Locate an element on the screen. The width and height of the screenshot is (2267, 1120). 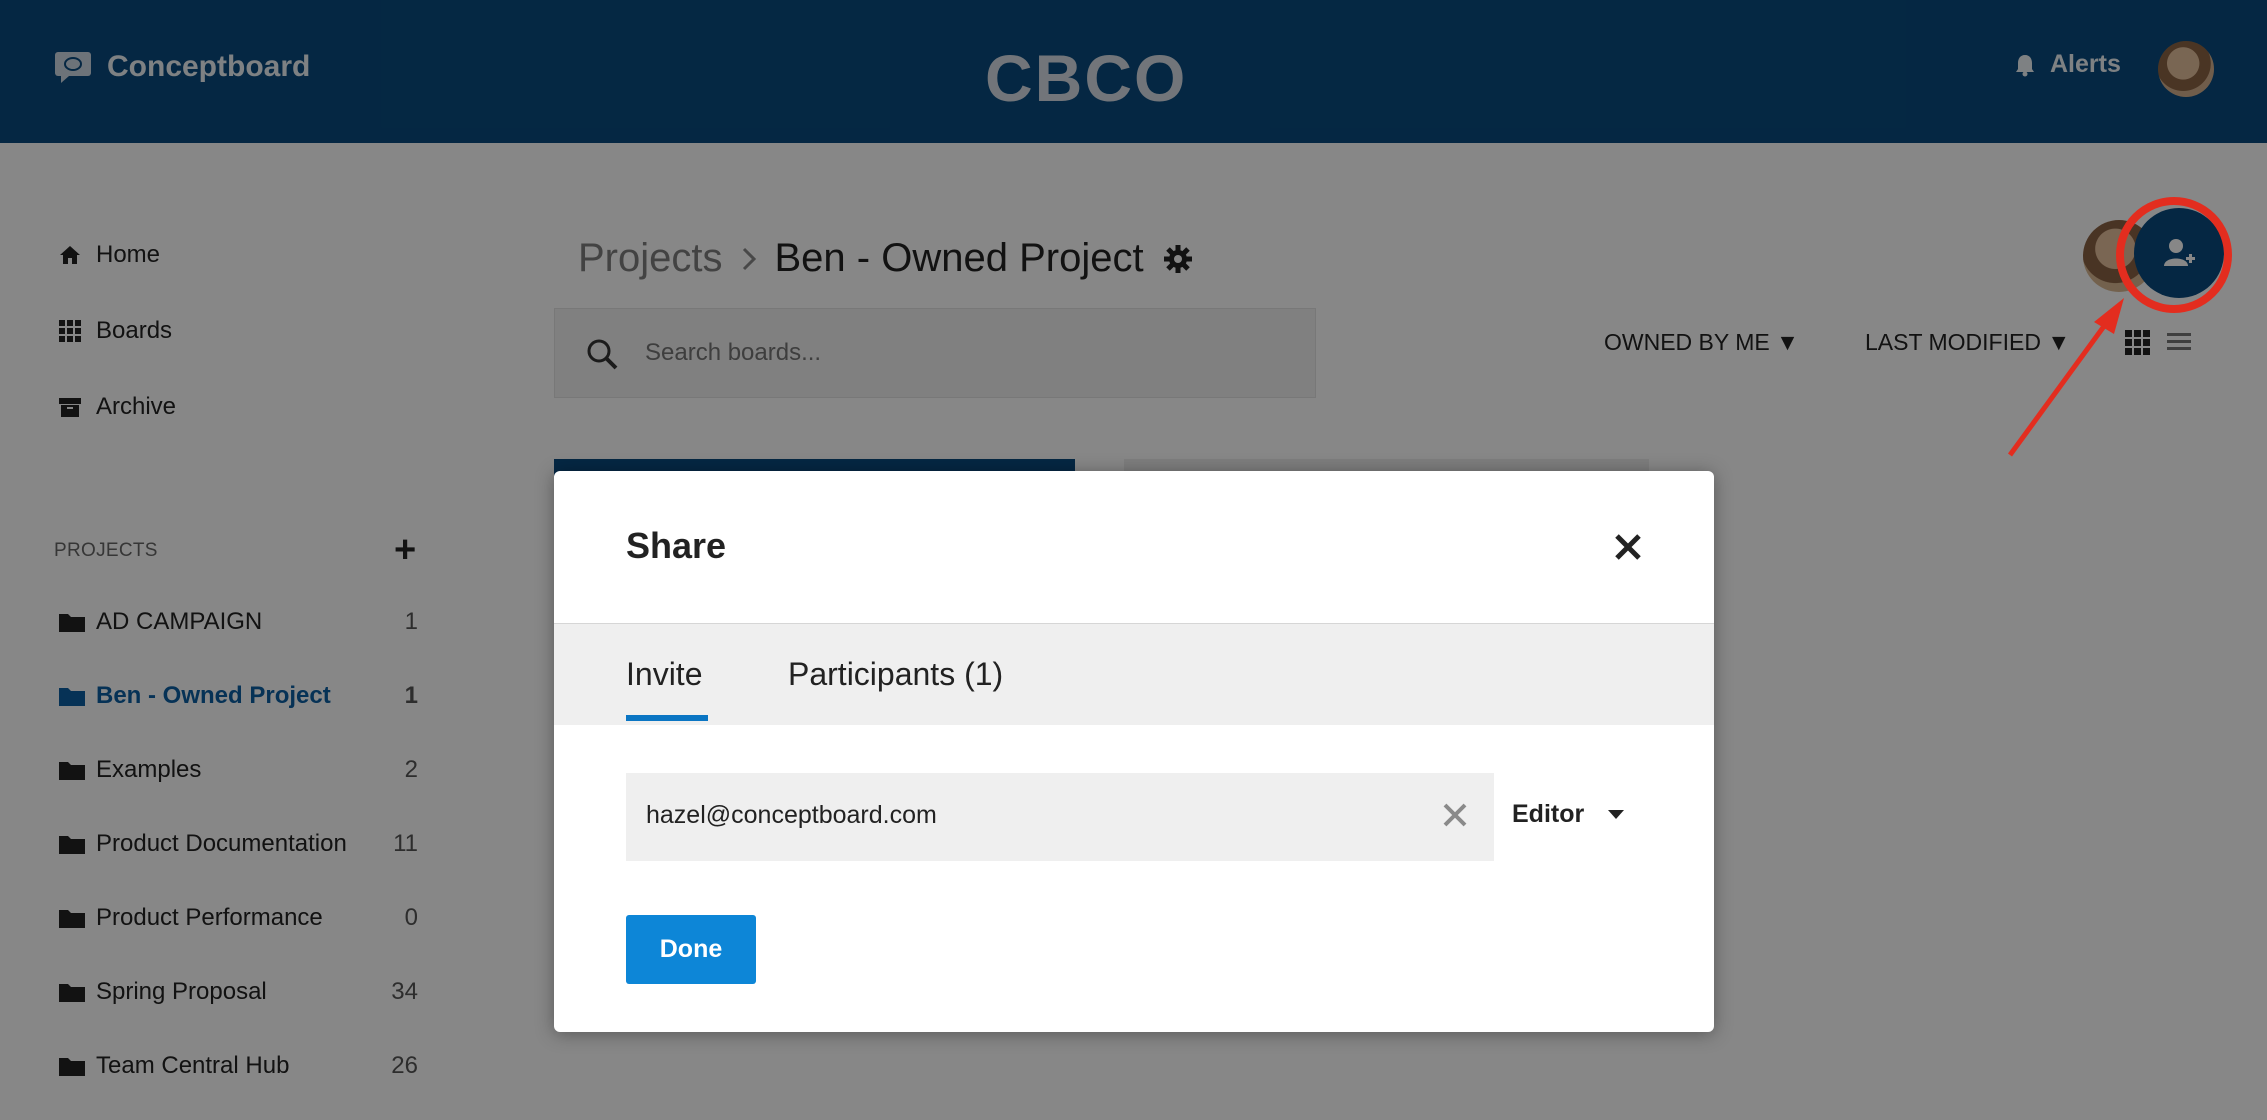
annotation-circle is located at coordinates (2174, 255).